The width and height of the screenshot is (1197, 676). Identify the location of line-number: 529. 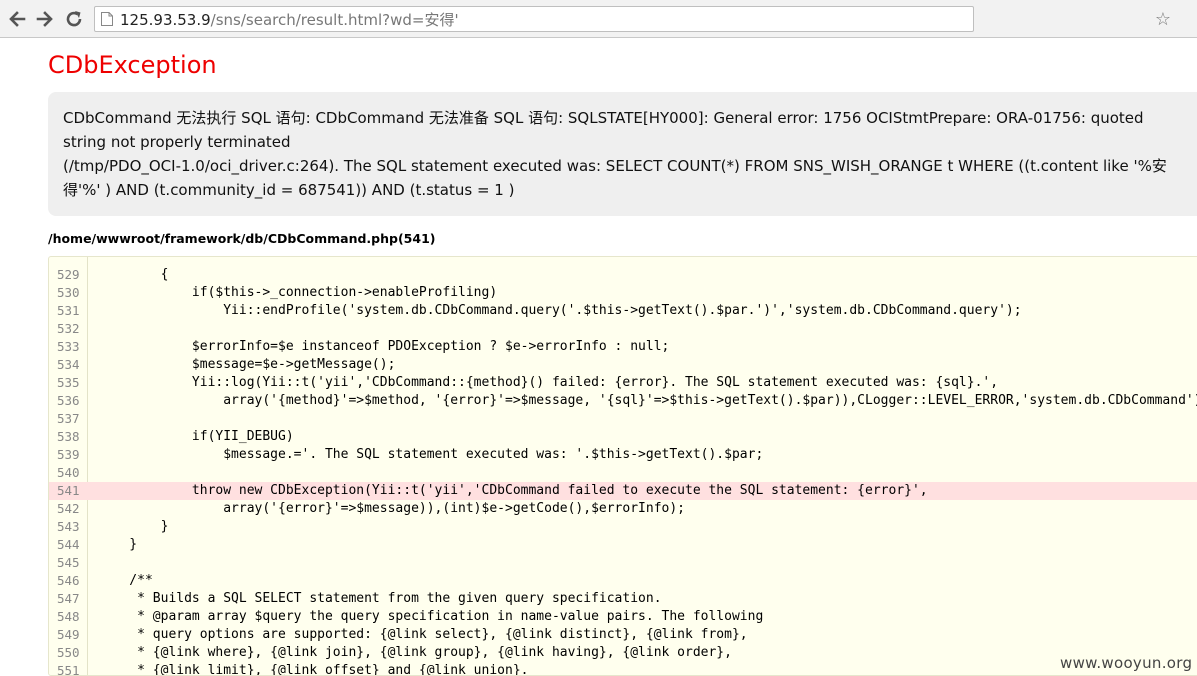
(68, 274).